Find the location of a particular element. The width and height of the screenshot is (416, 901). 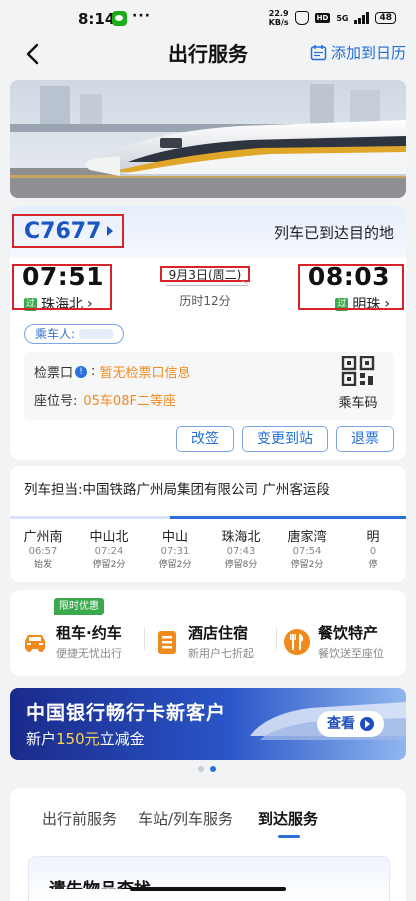

tab-station-train: 车站/列车服务 is located at coordinates (185, 818).